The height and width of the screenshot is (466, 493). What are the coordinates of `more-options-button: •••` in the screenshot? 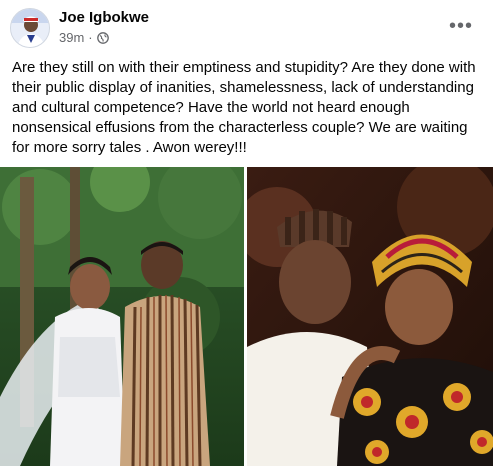 It's located at (461, 26).